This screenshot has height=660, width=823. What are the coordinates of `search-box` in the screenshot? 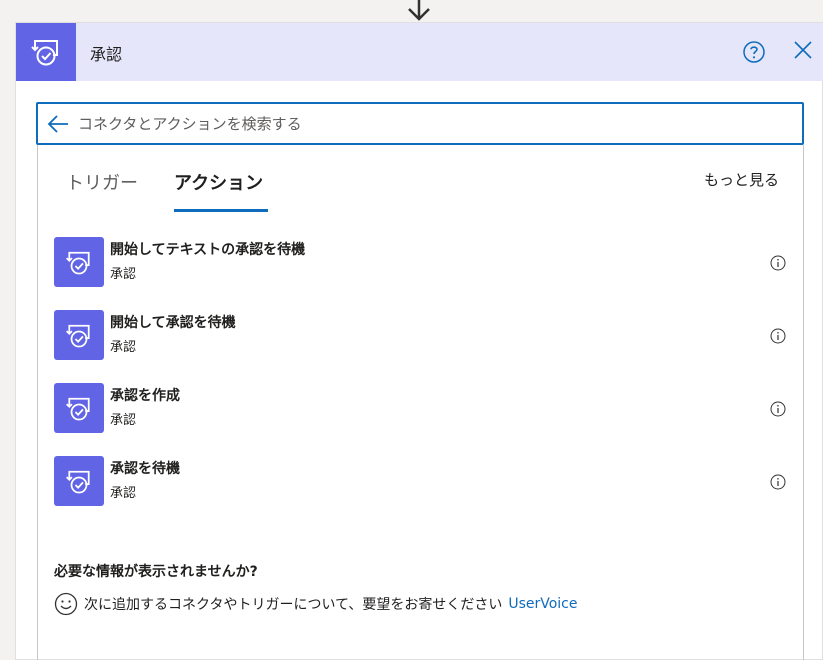 It's located at (420, 123).